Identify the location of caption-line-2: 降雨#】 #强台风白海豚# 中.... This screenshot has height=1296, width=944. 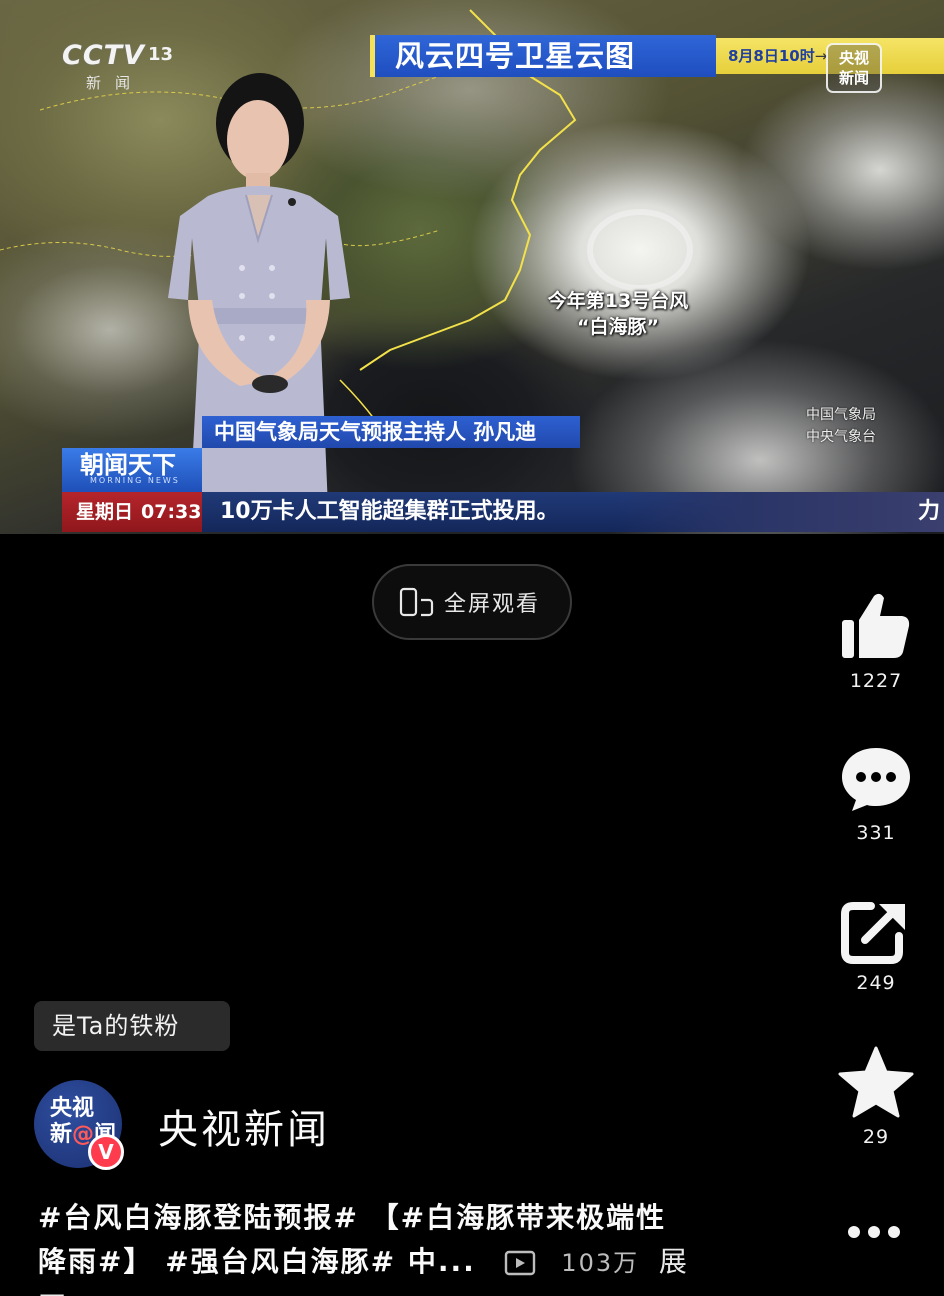
(257, 1261).